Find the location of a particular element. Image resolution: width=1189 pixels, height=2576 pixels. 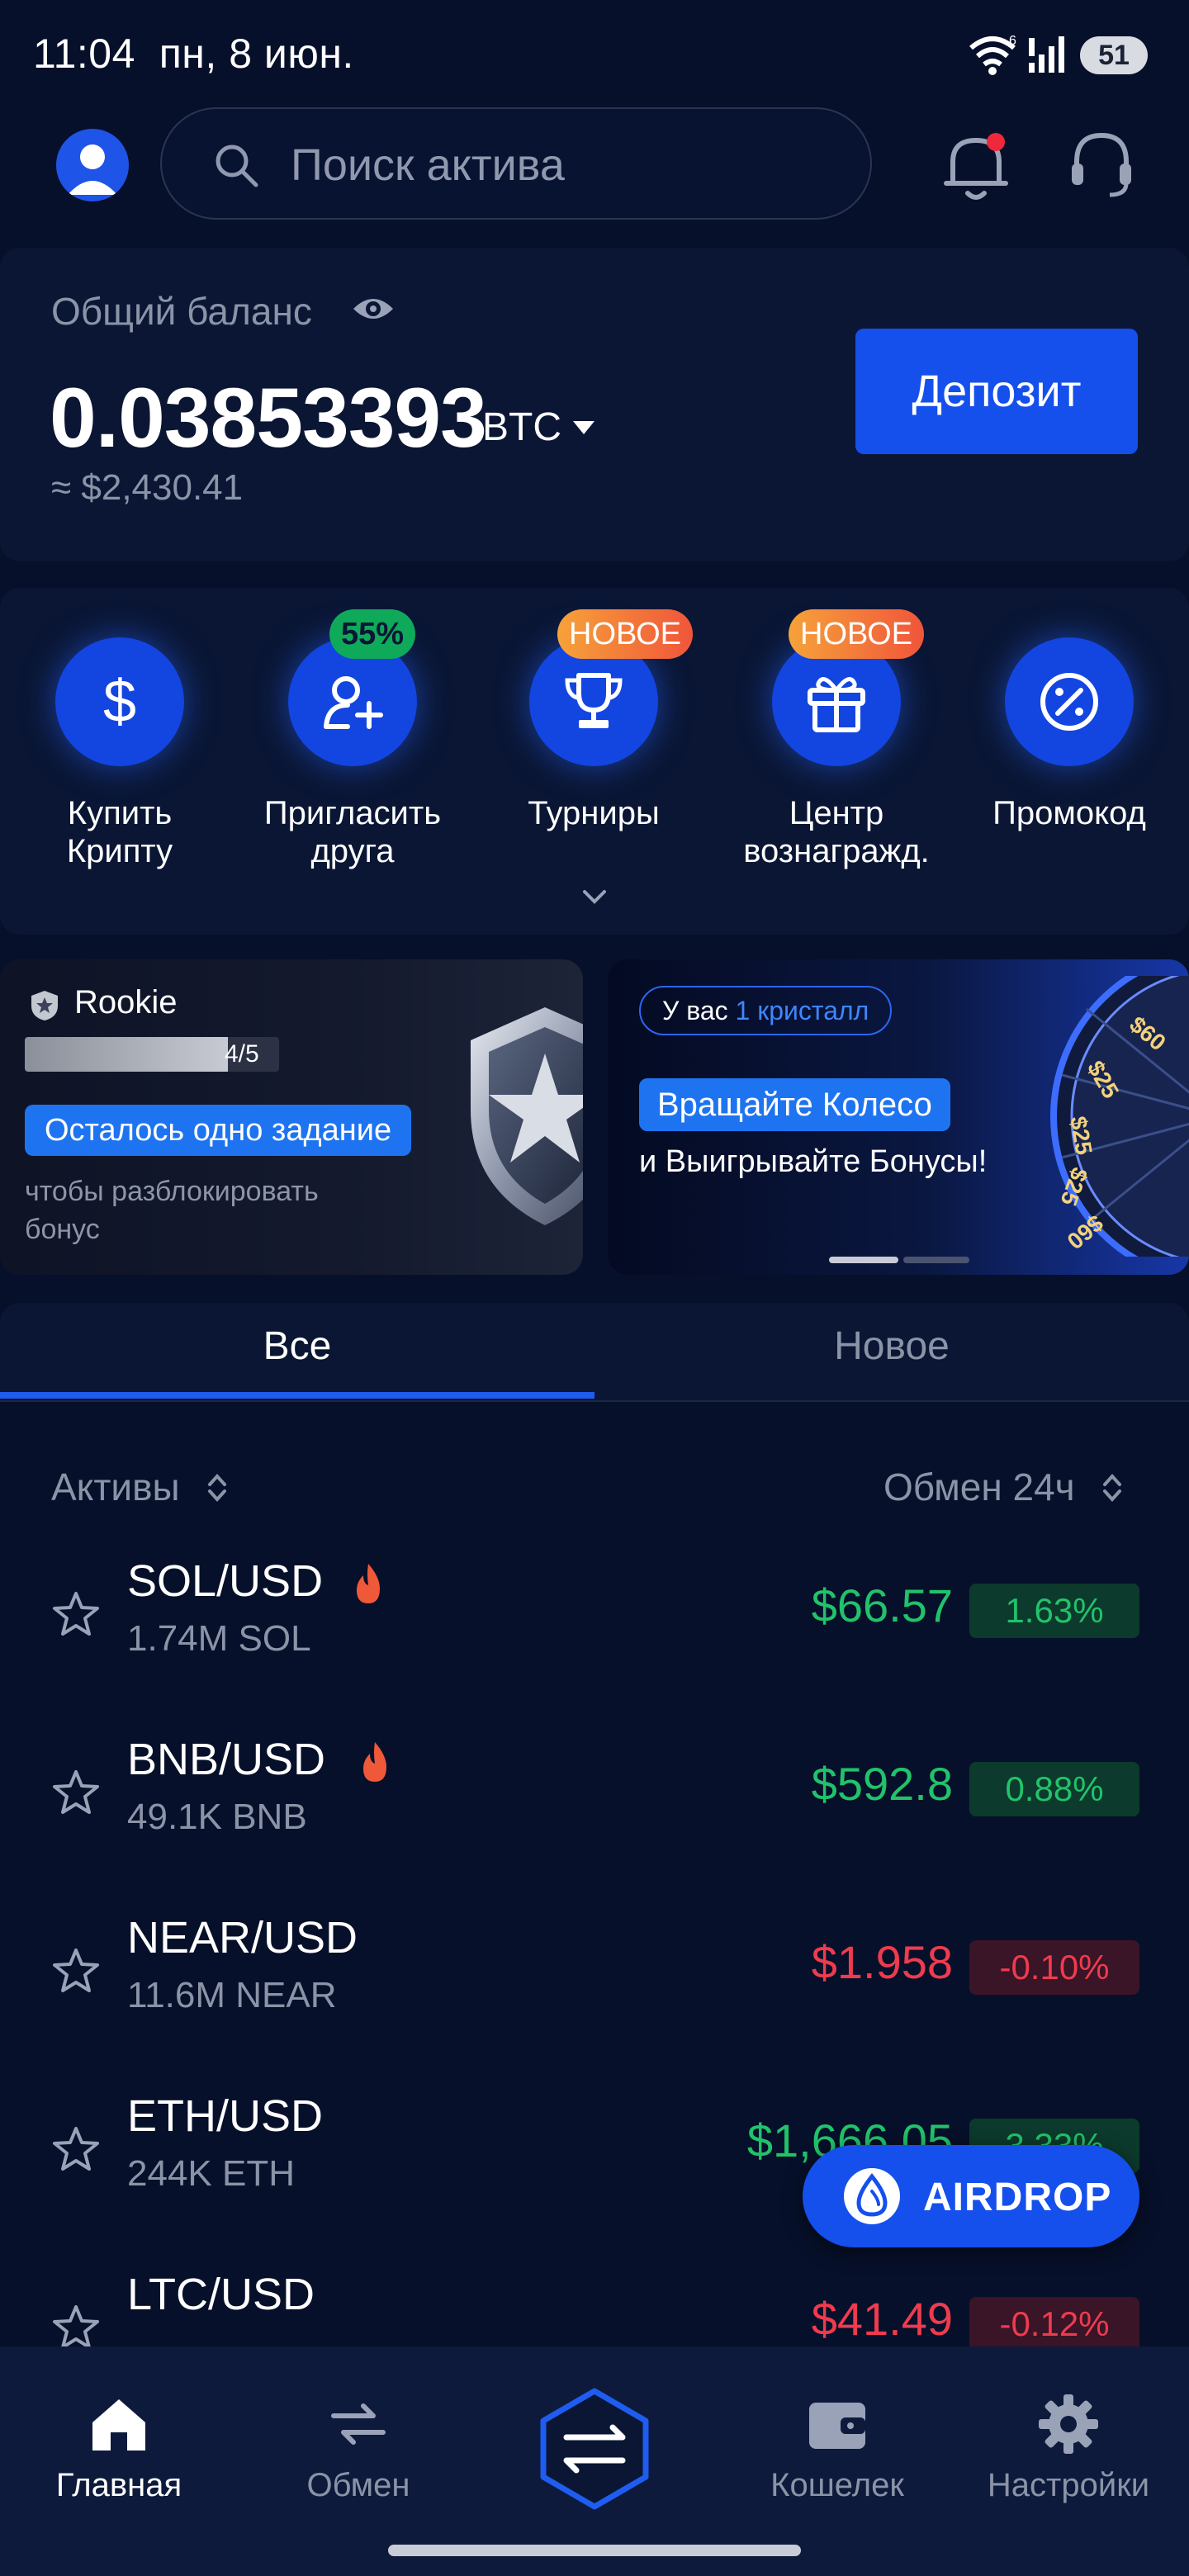

airdrop-drop-icon is located at coordinates (872, 2196).